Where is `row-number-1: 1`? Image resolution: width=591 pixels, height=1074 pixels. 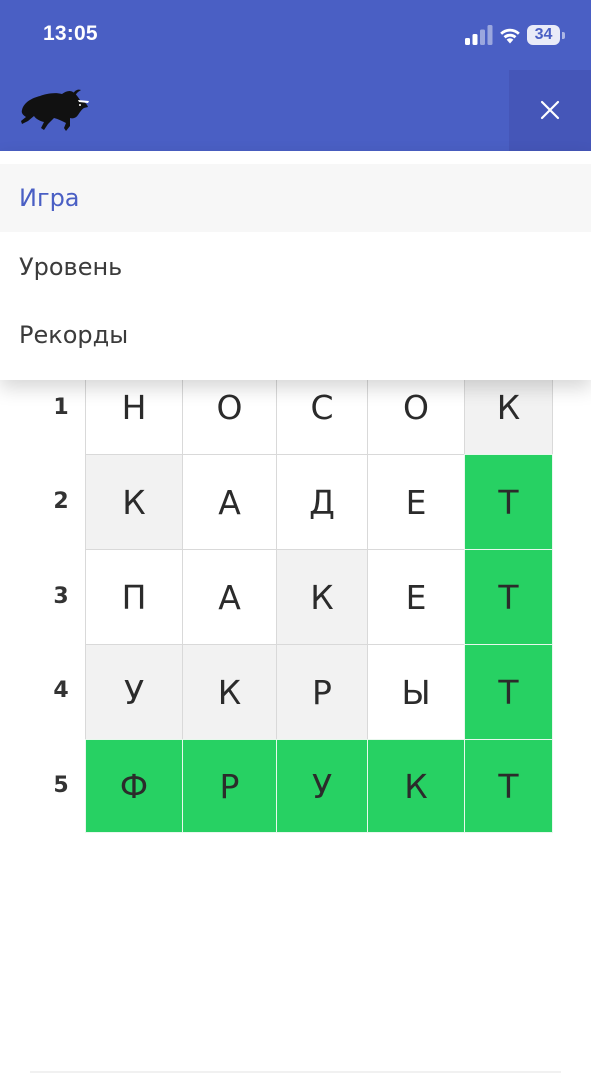 row-number-1: 1 is located at coordinates (61, 407).